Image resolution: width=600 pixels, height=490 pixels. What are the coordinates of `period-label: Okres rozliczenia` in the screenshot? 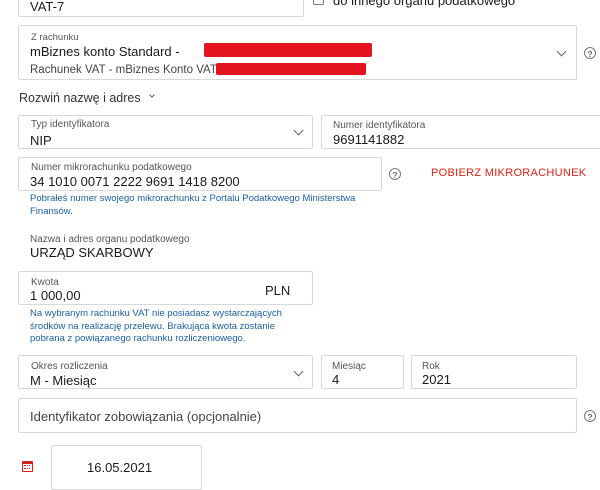 It's located at (69, 366).